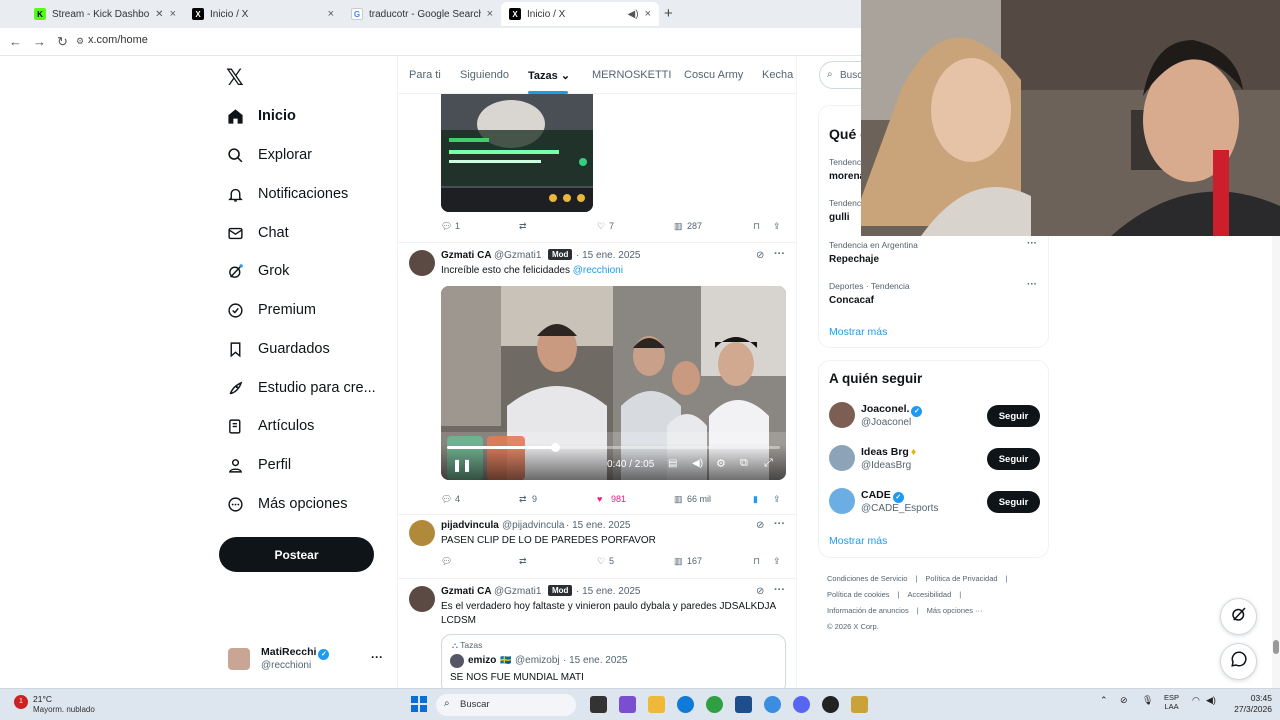 The image size is (1280, 720). What do you see at coordinates (15, 41) in the screenshot?
I see `back-icon: ←` at bounding box center [15, 41].